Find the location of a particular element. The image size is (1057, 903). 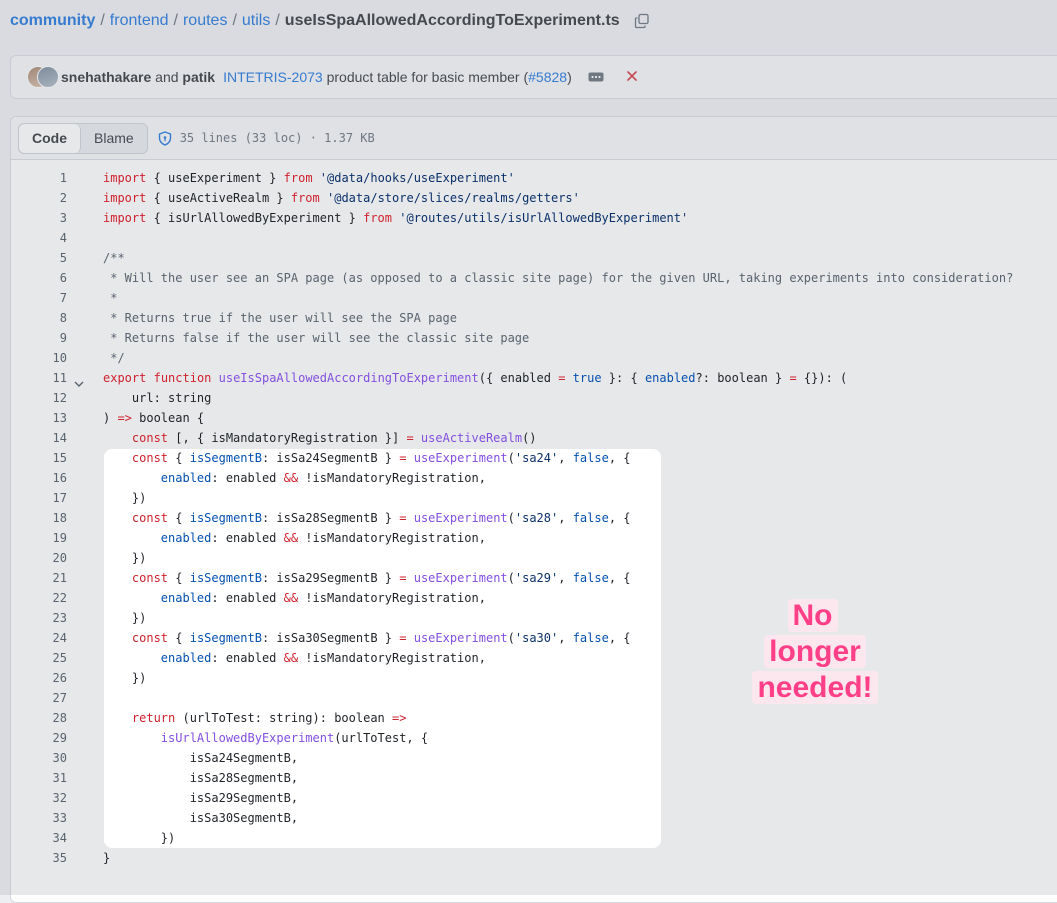

annotation-line-2: needed! is located at coordinates (815, 687).